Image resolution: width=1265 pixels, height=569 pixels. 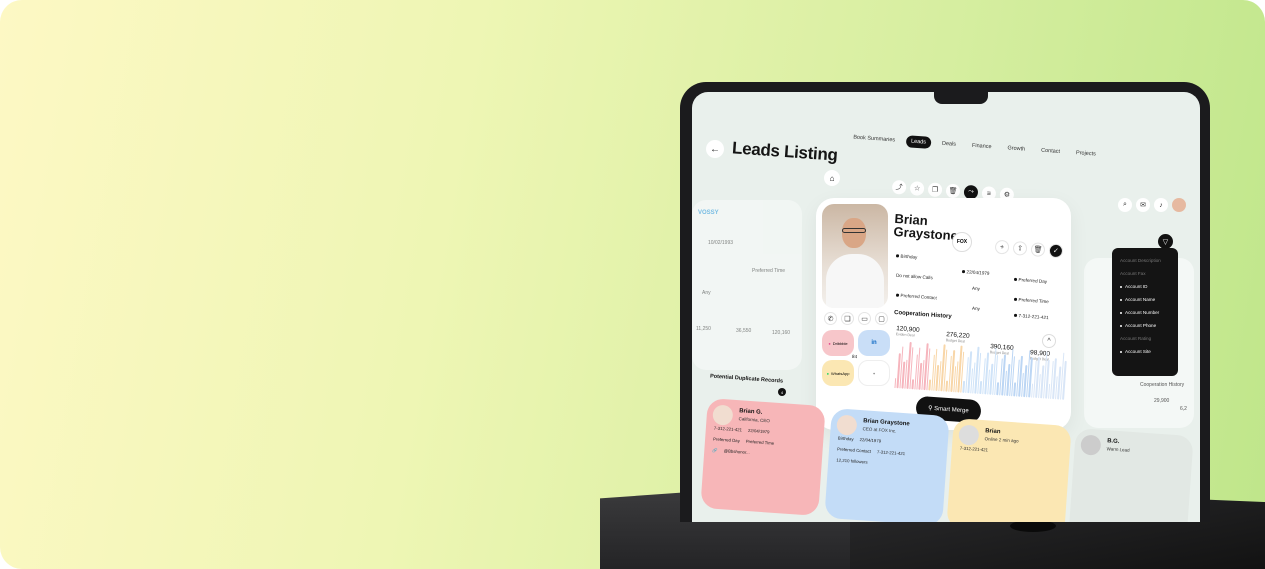 I want to click on dropdown-item: Account ID, so click(x=1145, y=286).